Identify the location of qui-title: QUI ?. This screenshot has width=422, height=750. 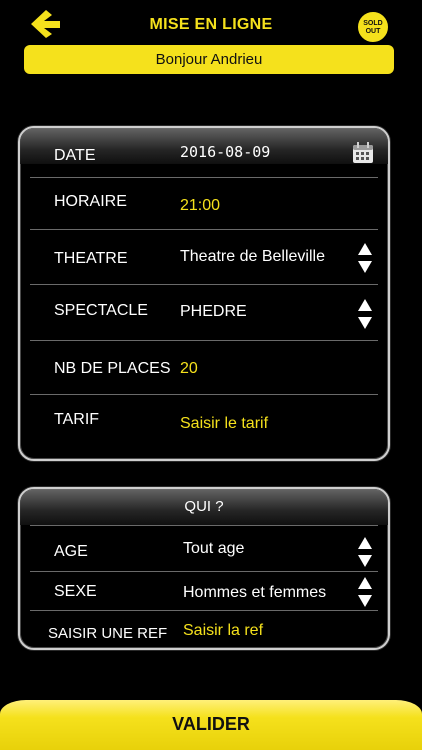
(204, 506).